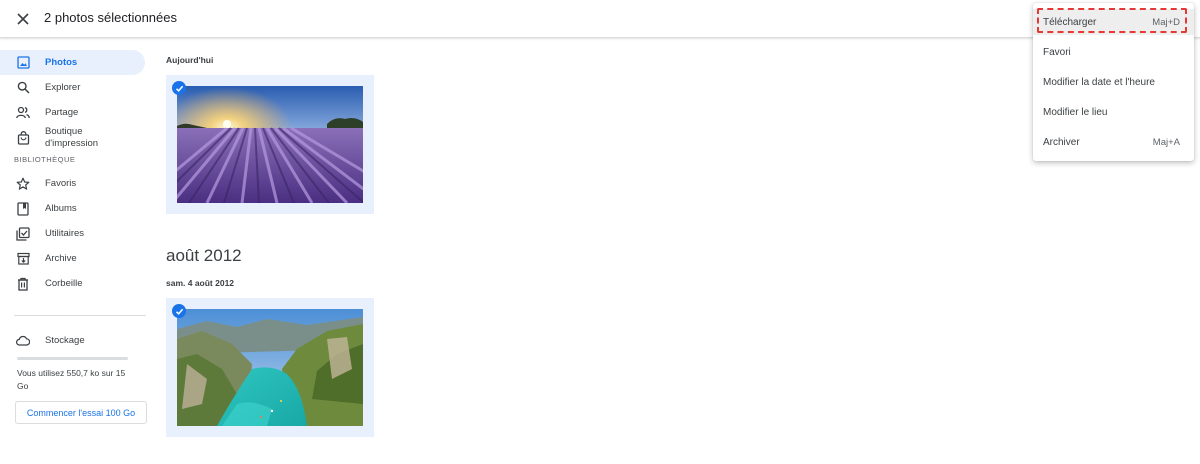 This screenshot has height=464, width=1200. Describe the element at coordinates (110, 17) in the screenshot. I see `selection-title: 2 photos sélectionnées` at that location.